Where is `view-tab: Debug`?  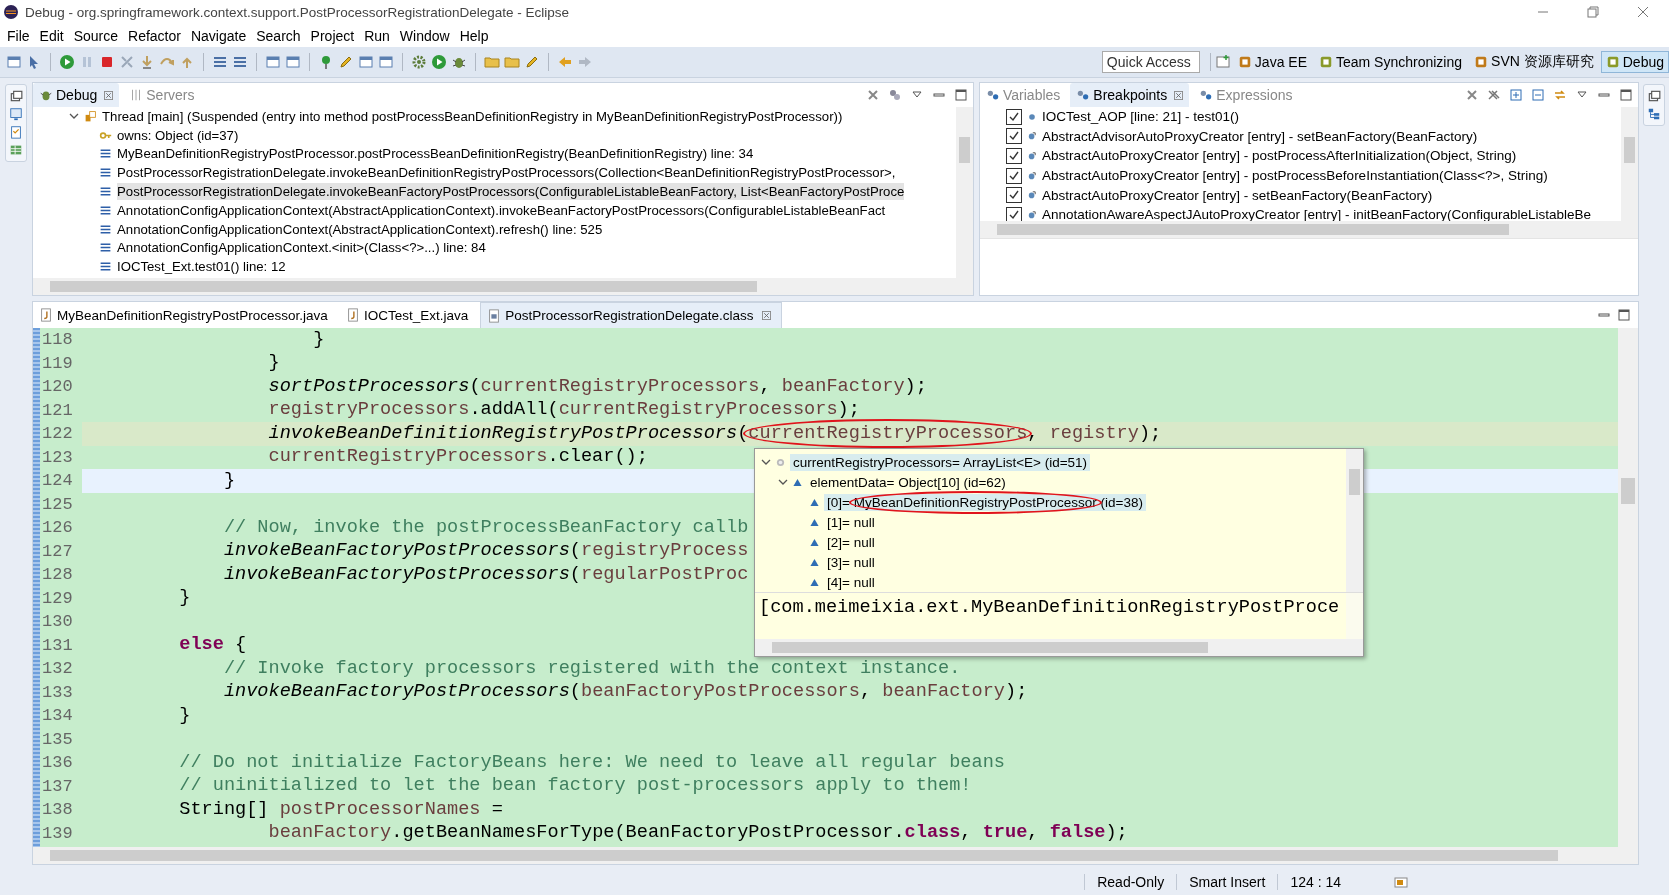 view-tab: Debug is located at coordinates (76, 95).